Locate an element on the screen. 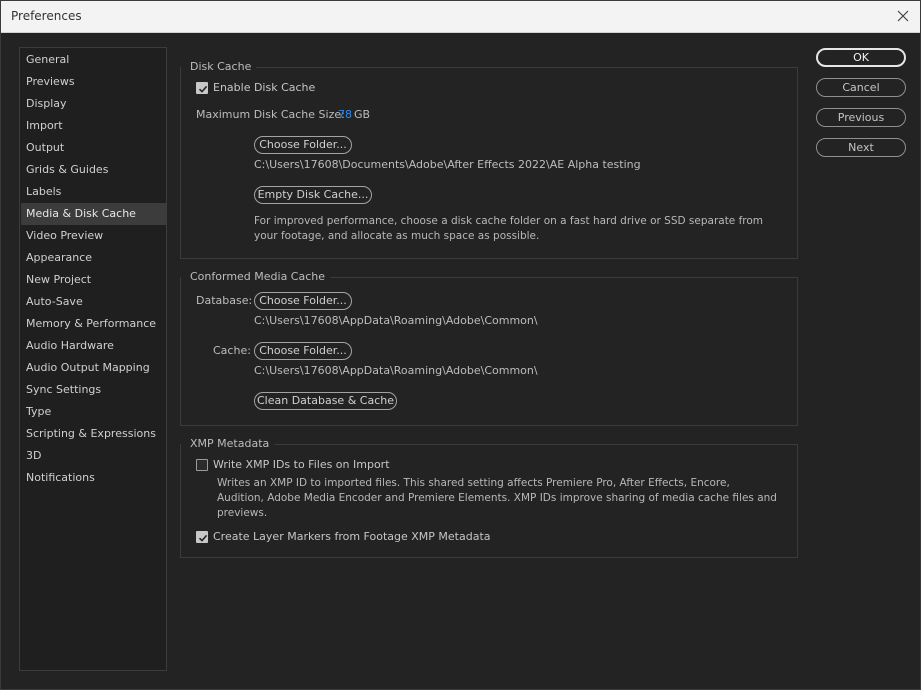  sidebar-item-previews: Previews is located at coordinates (93, 82).